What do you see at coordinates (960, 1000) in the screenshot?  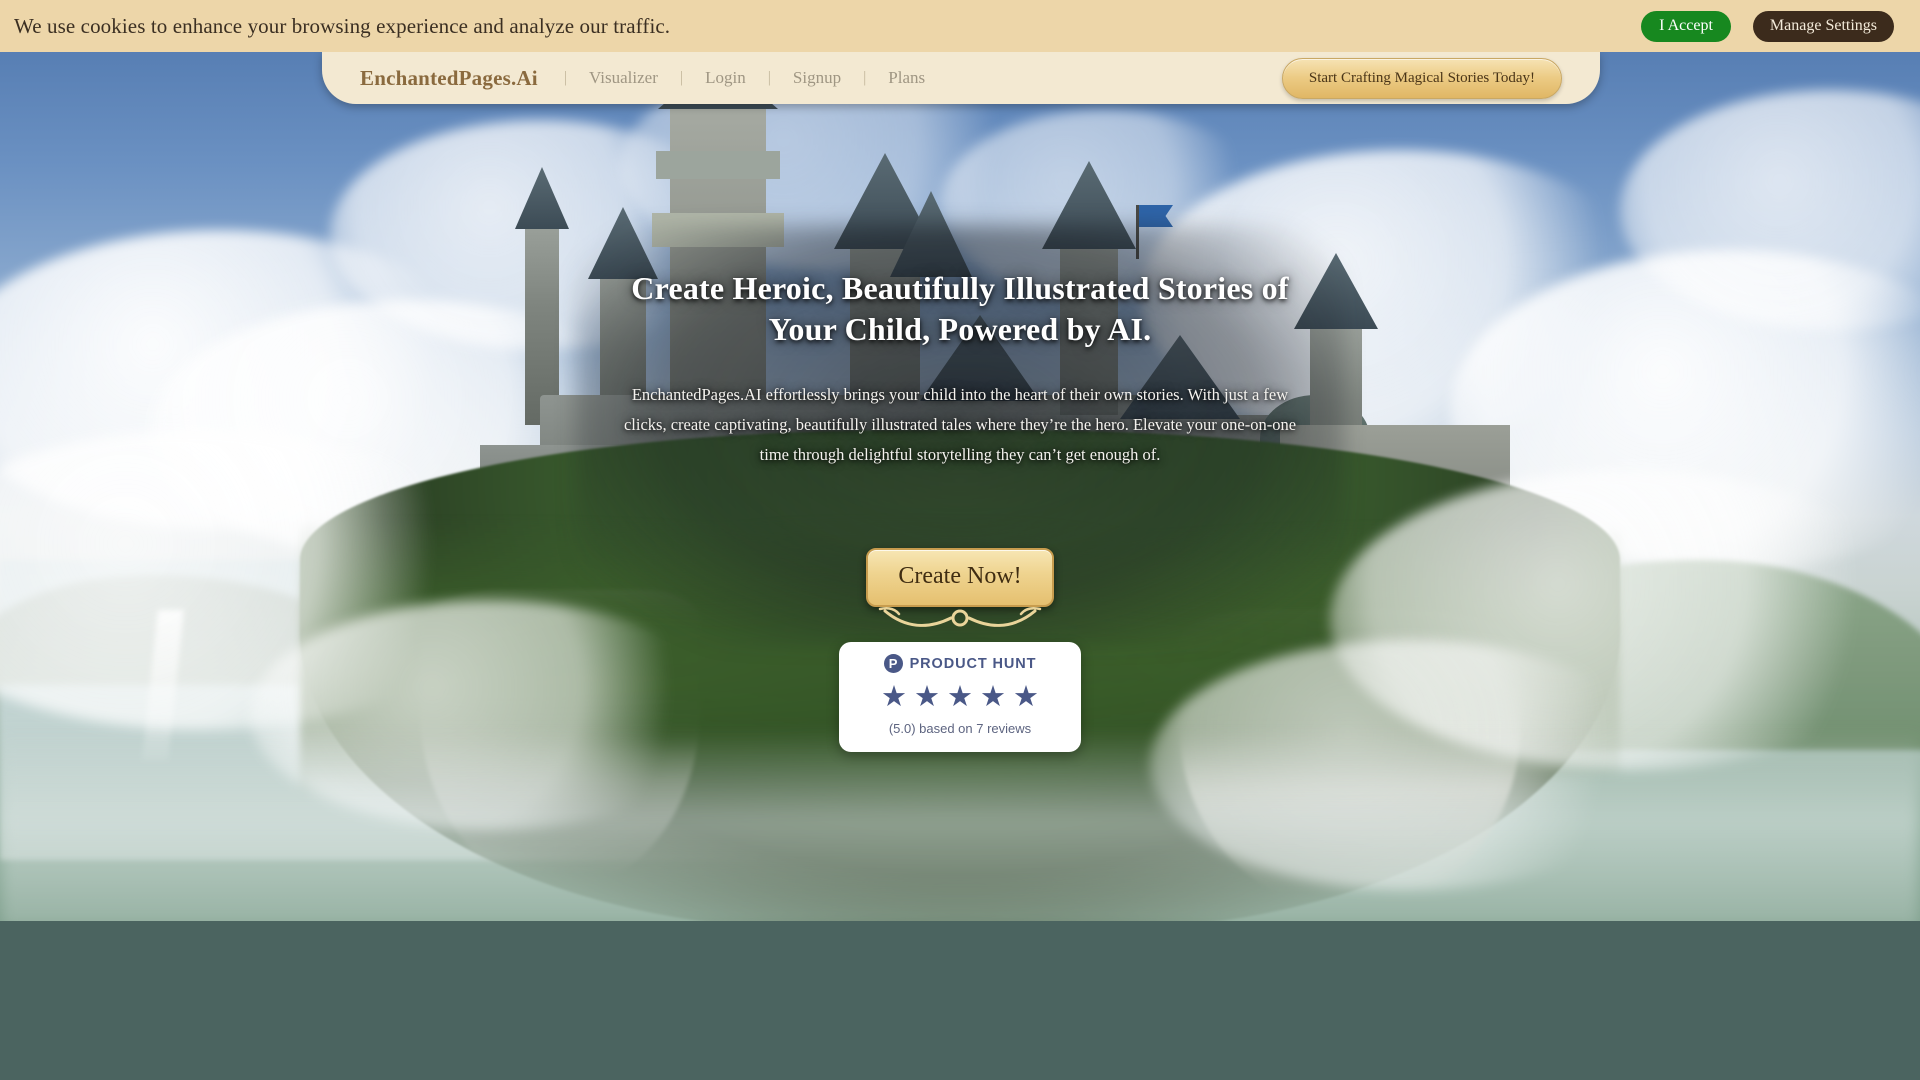 I see `below-hero-section` at bounding box center [960, 1000].